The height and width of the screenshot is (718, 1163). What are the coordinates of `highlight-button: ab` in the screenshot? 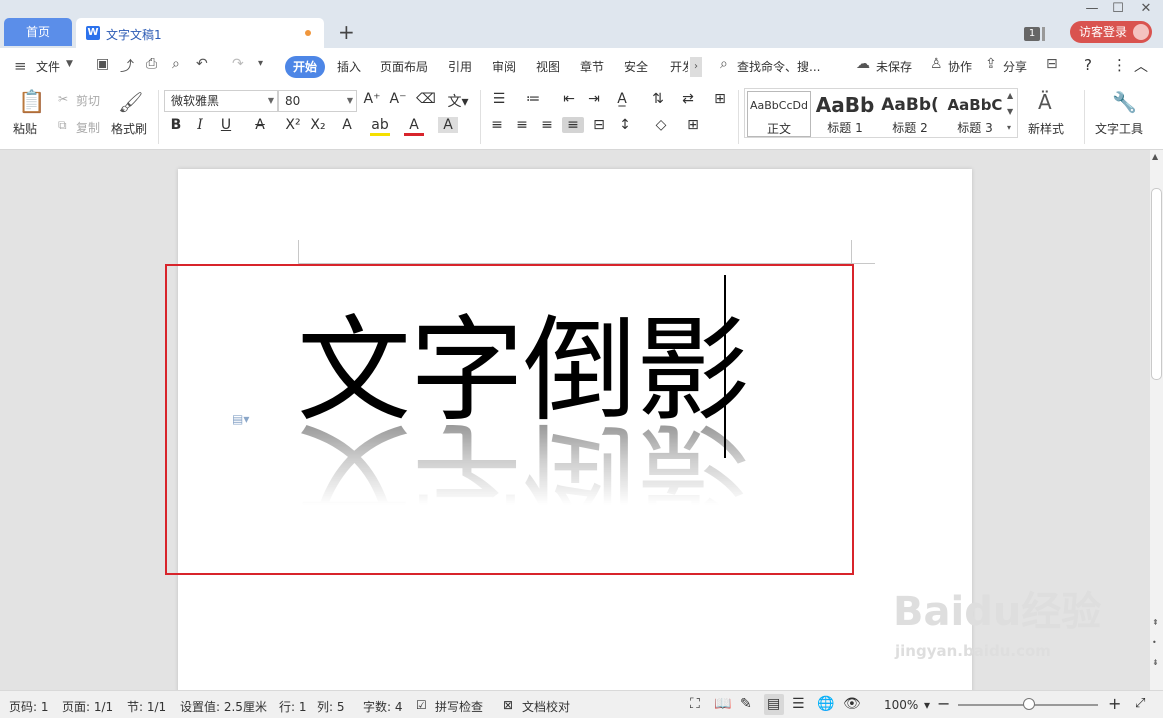 It's located at (380, 126).